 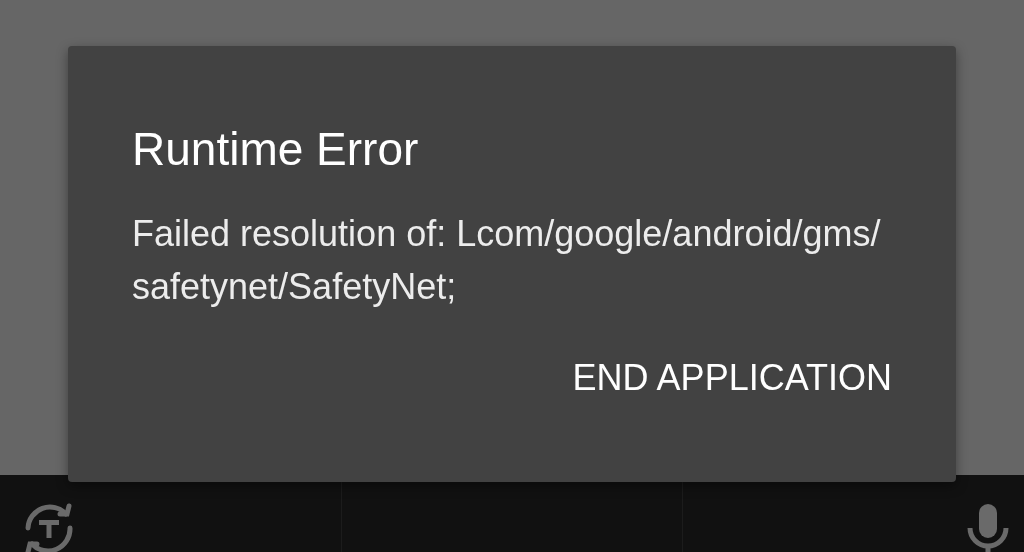 What do you see at coordinates (276, 149) in the screenshot?
I see `dialog-title: Runtime Error` at bounding box center [276, 149].